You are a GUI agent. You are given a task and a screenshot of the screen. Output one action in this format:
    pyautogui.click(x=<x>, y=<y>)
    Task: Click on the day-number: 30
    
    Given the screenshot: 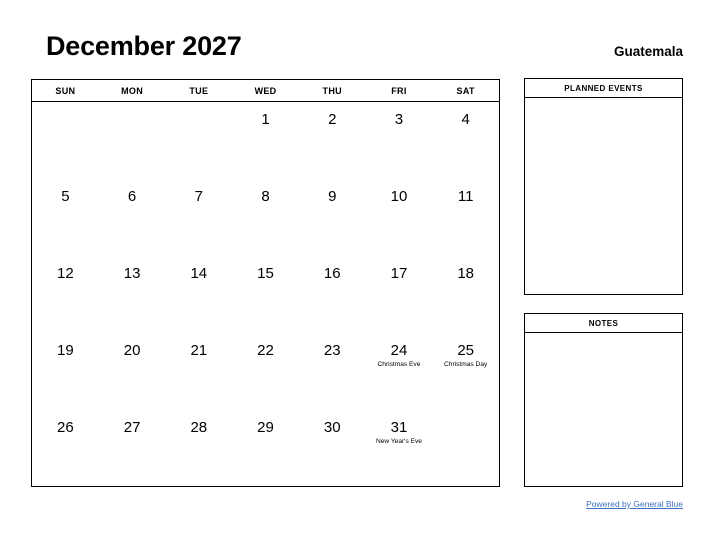 What is the action you would take?
    pyautogui.click(x=332, y=427)
    